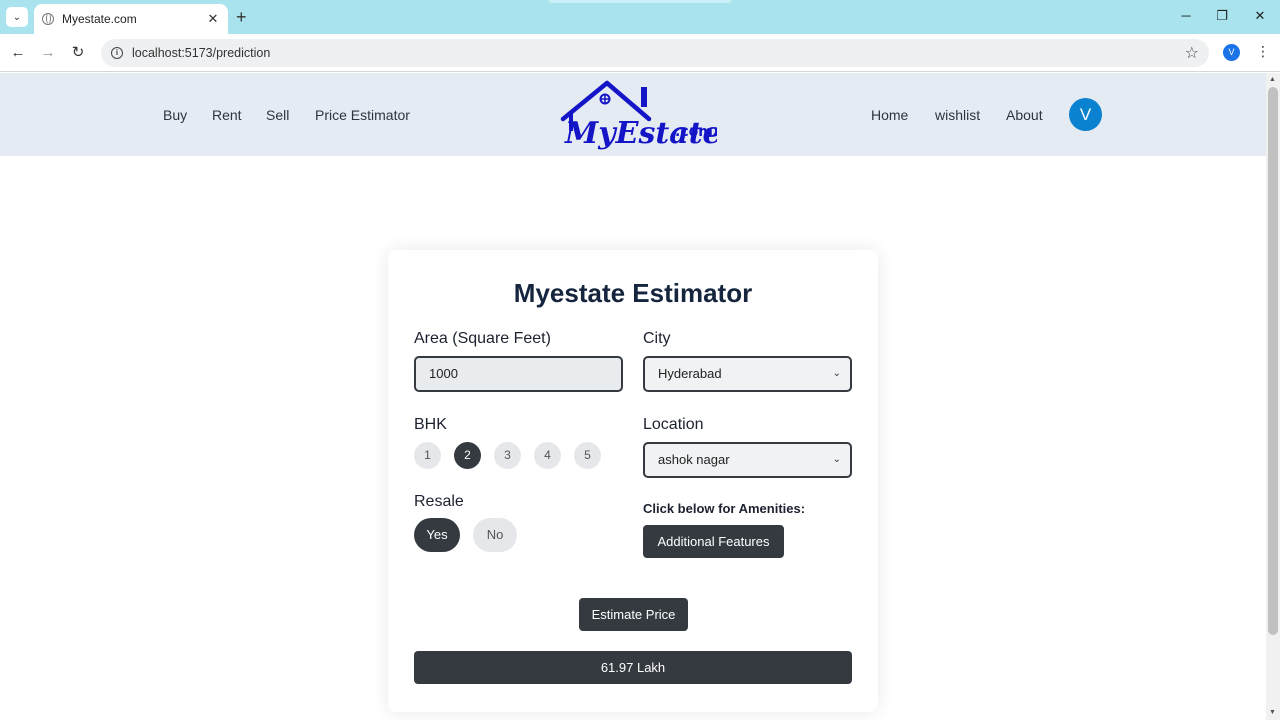 The width and height of the screenshot is (1280, 720). What do you see at coordinates (547, 455) in the screenshot?
I see `bhk-option-4: 4` at bounding box center [547, 455].